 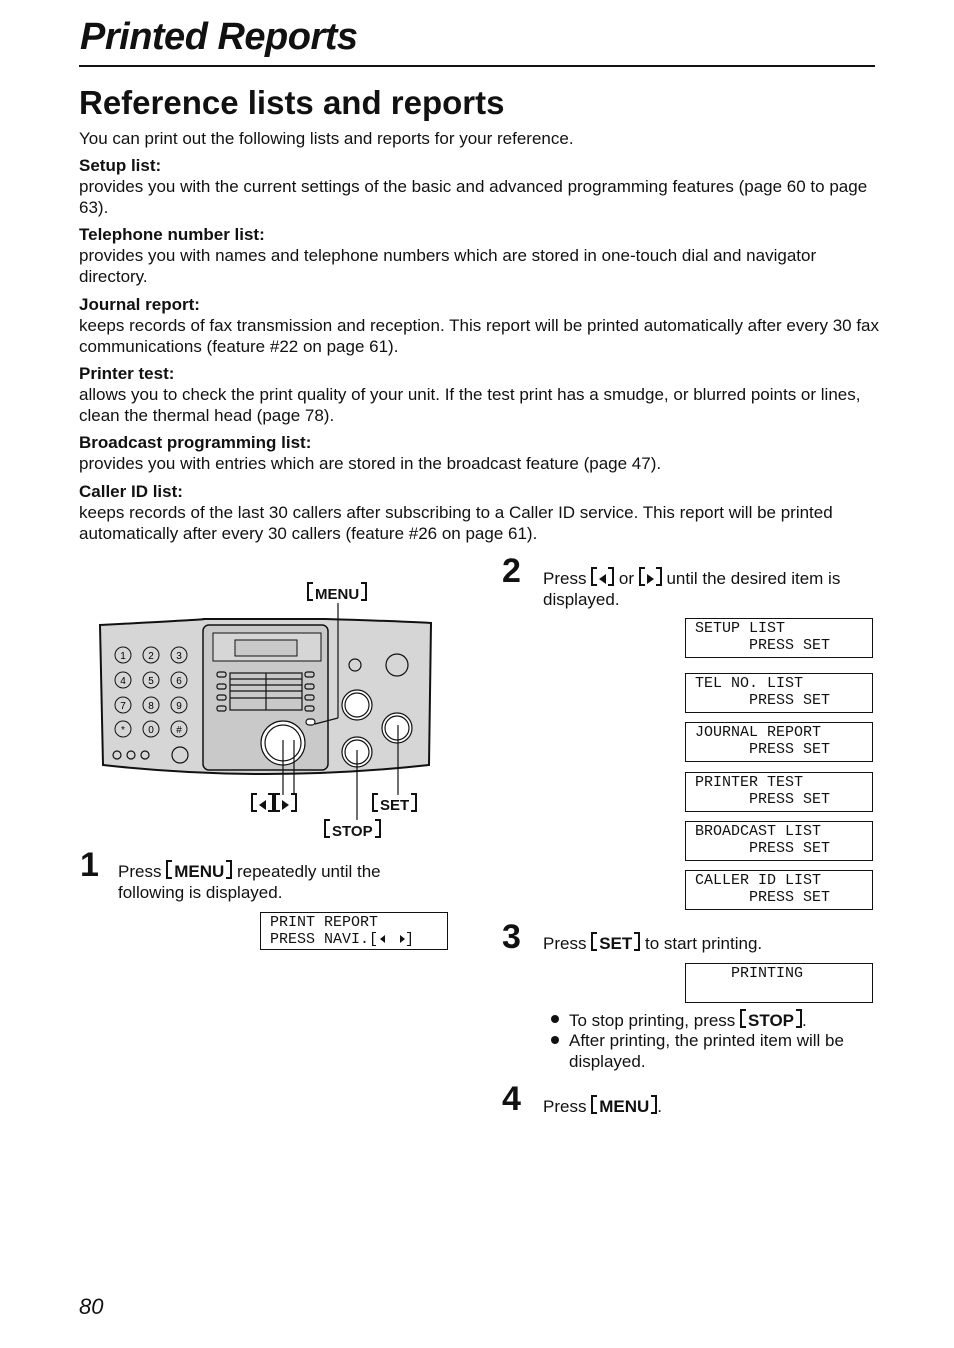 I want to click on lcd-text: PRESS NAVI.[, so click(x=324, y=939).